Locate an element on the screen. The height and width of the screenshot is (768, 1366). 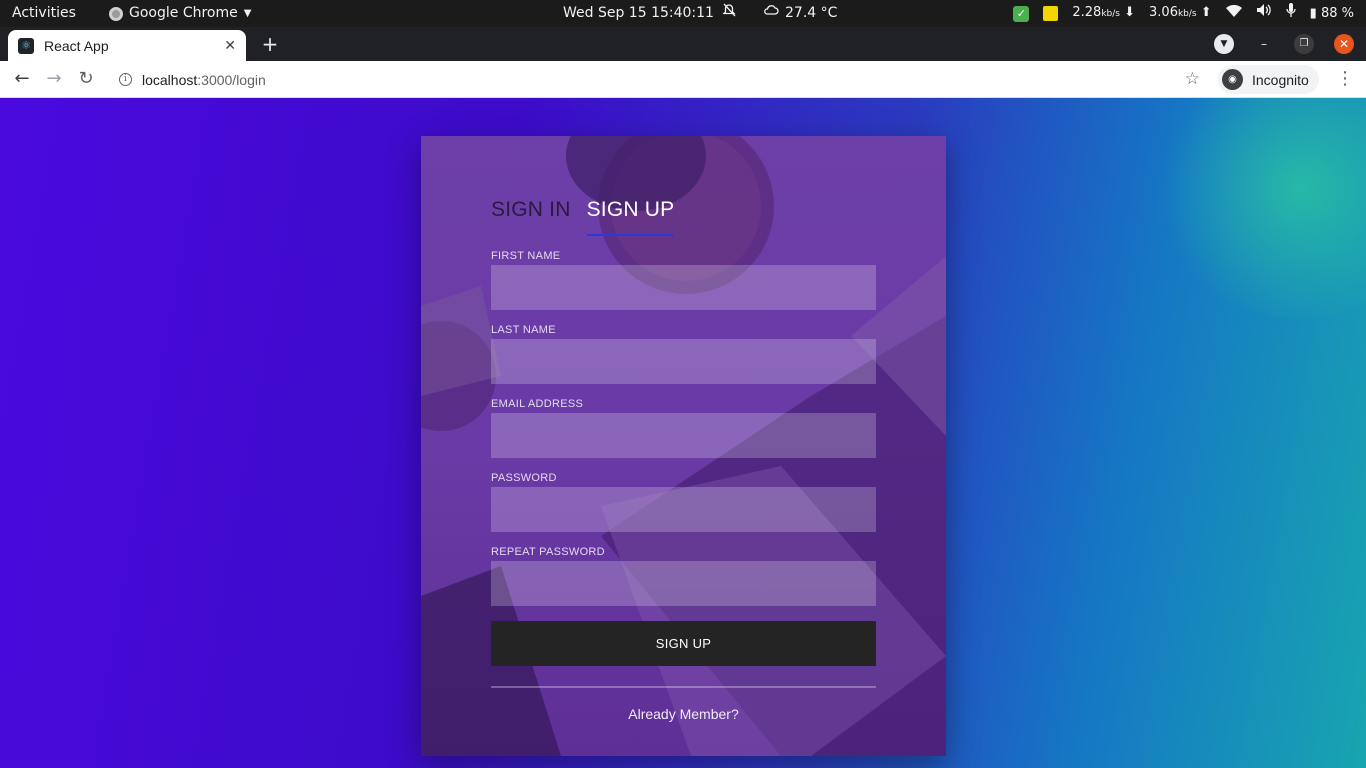
divider is located at coordinates (683, 687).